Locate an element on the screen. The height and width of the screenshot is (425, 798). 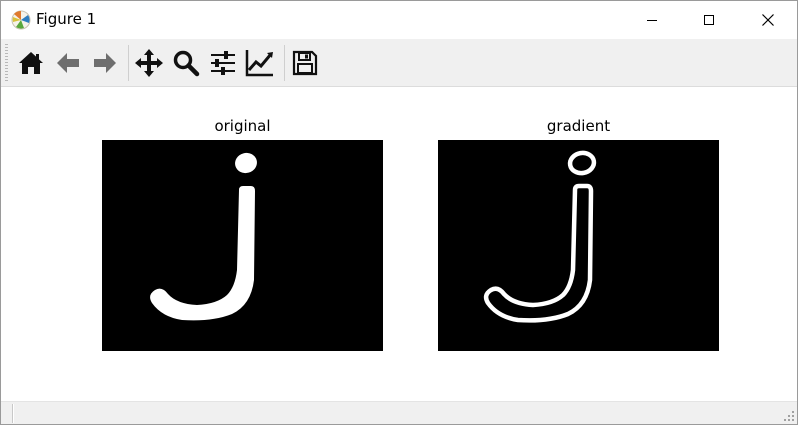
save-button is located at coordinates (305, 63).